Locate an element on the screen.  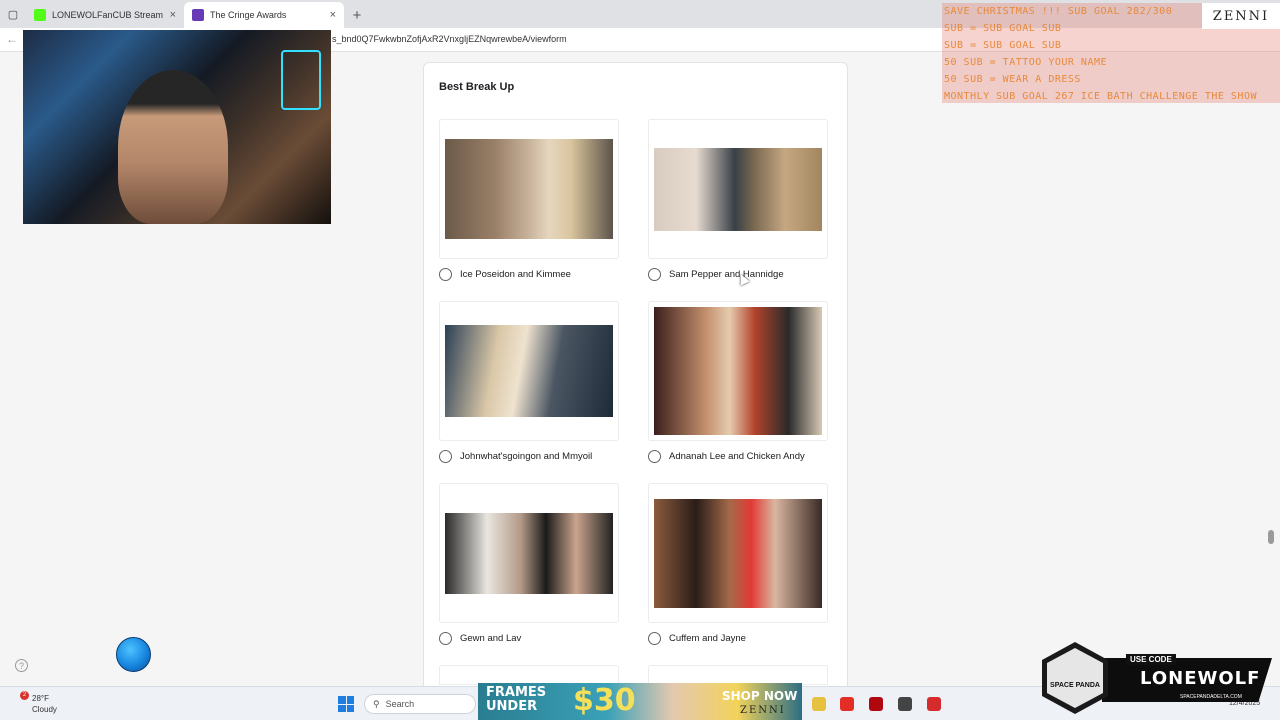
webcam-overlay is located at coordinates (177, 127).